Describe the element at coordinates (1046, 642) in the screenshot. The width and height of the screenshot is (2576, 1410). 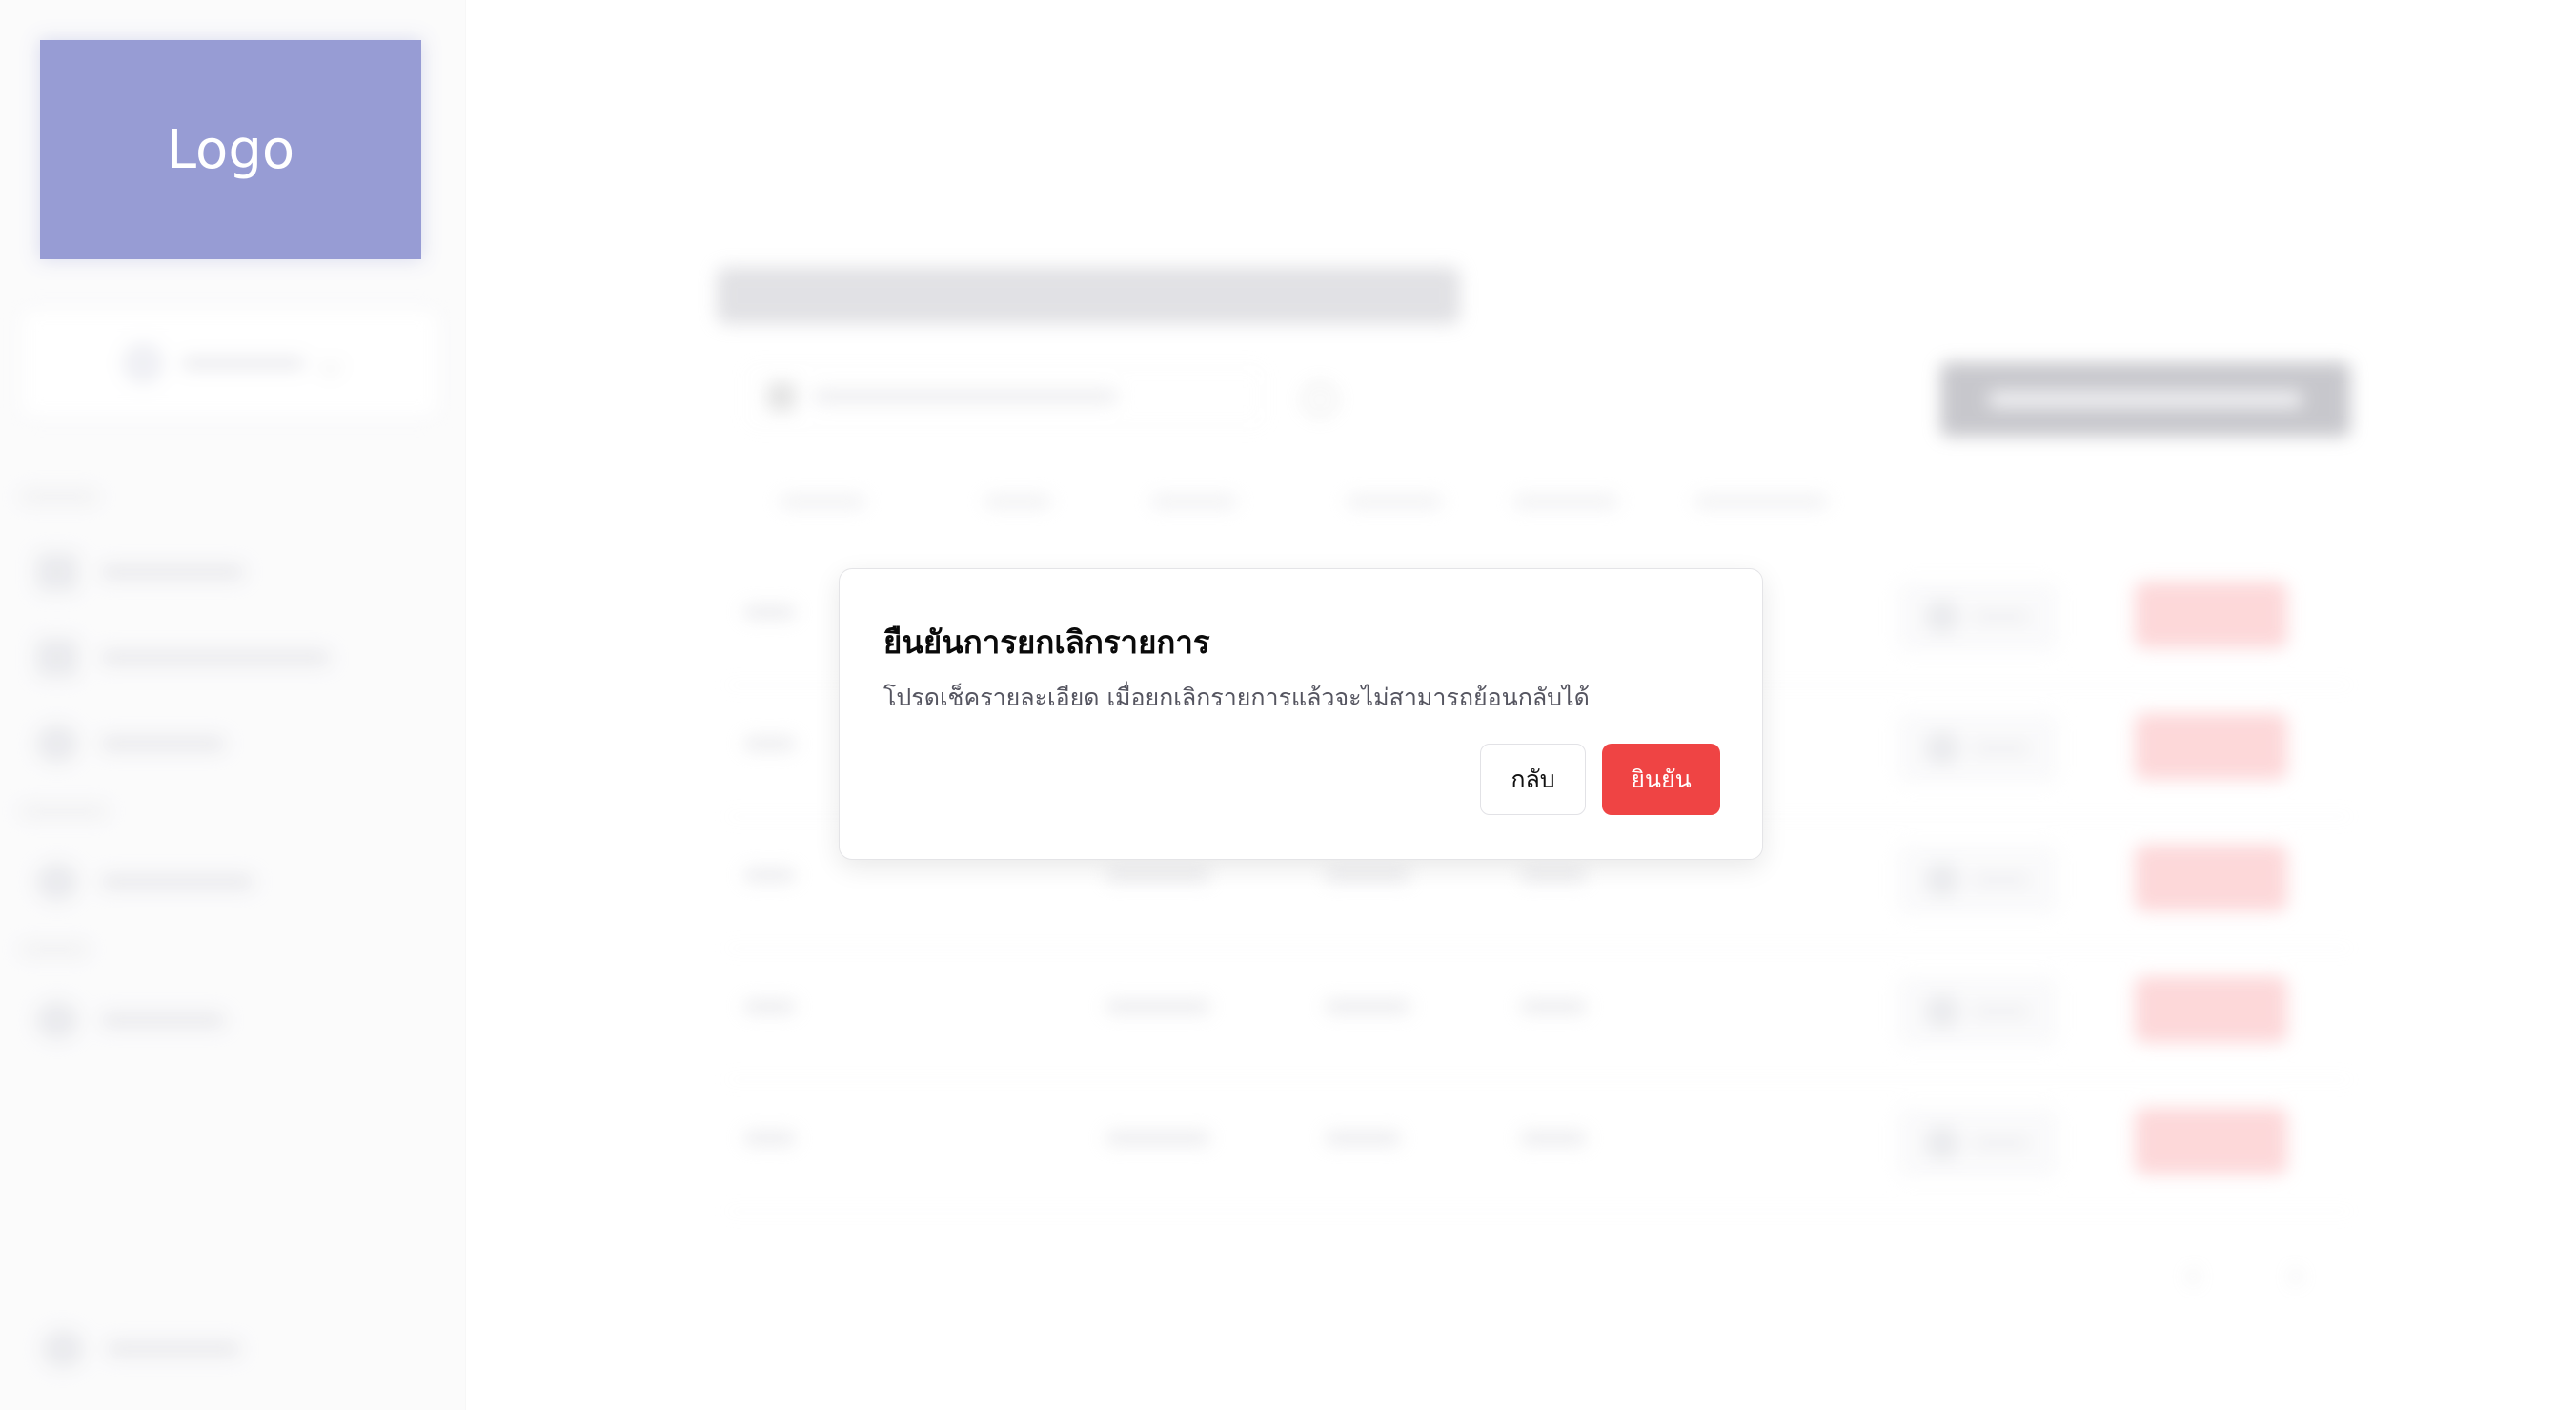
I see `dialog-title: ยืนยันการยกเลิกรายการ` at that location.